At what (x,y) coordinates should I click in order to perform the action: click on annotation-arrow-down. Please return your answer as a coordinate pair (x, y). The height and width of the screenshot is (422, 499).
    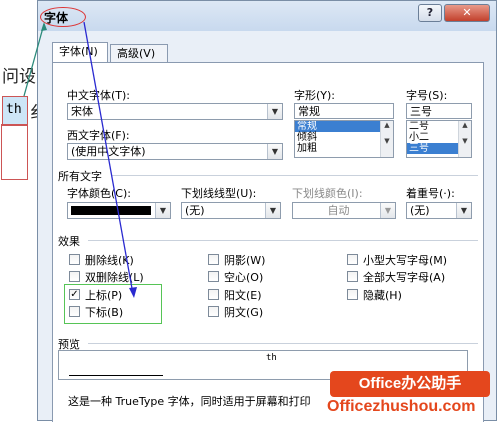
    Looking at the image, I should click on (108, 158).